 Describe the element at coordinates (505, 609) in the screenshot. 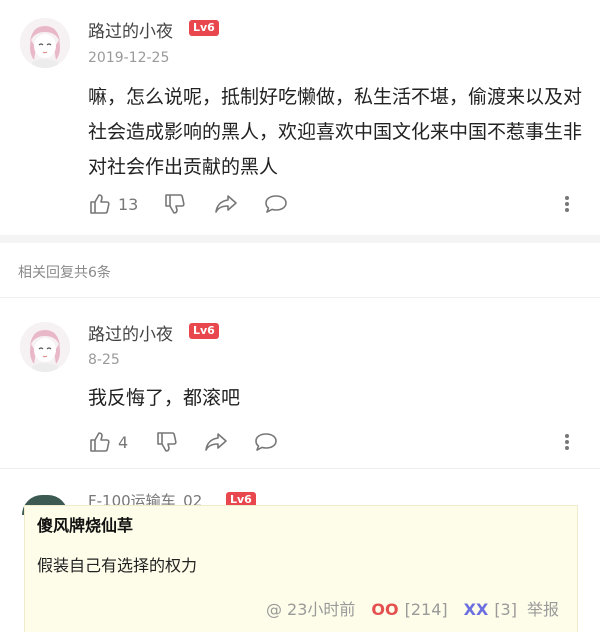

I see `xx-count: [3]` at that location.